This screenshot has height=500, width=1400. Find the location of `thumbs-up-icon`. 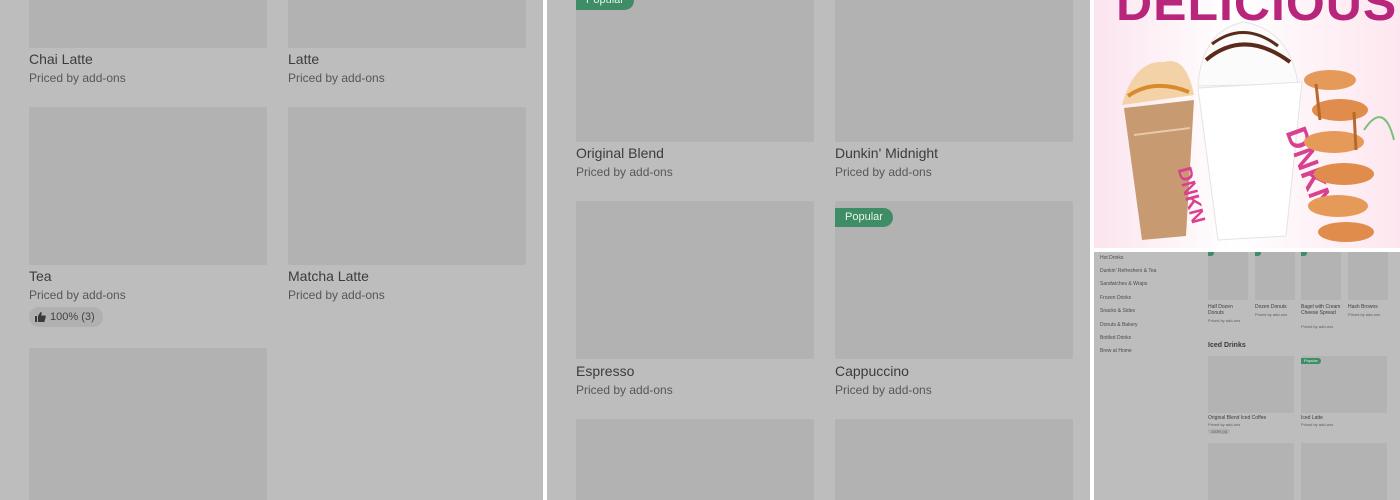

thumbs-up-icon is located at coordinates (40, 317).